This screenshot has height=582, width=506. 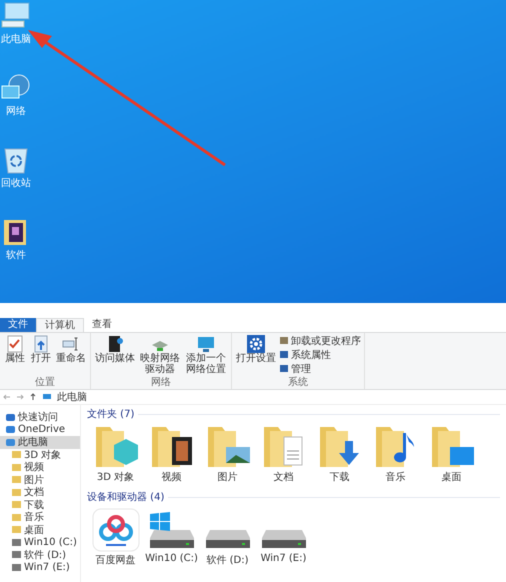 I want to click on nav-item: 软件 (D:), so click(x=40, y=554).